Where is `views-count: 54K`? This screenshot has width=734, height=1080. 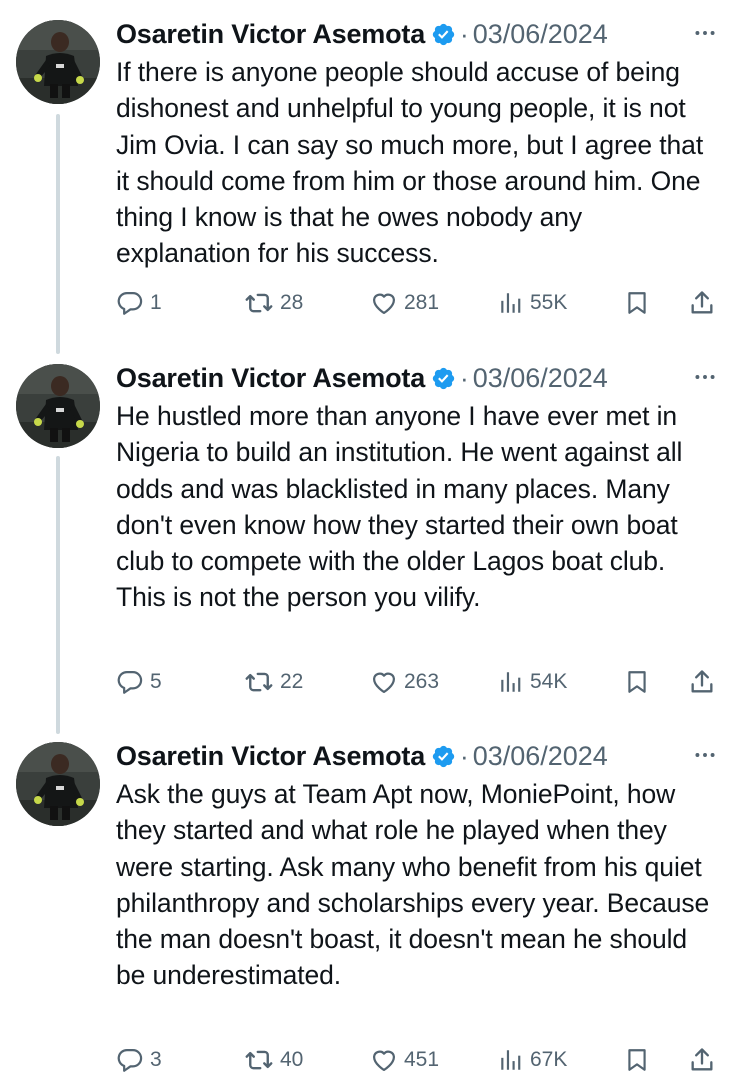 views-count: 54K is located at coordinates (549, 681).